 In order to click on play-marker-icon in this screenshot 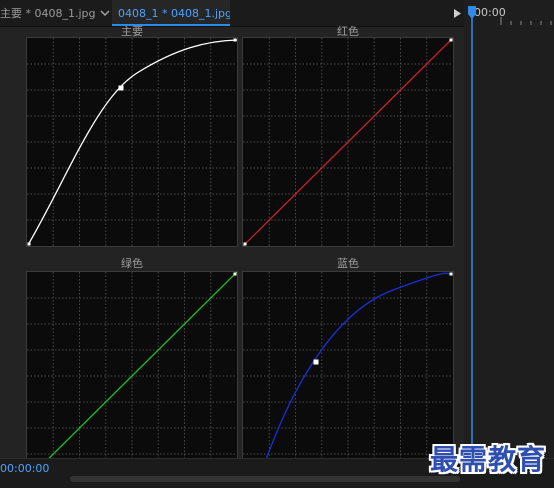, I will do `click(457, 13)`.